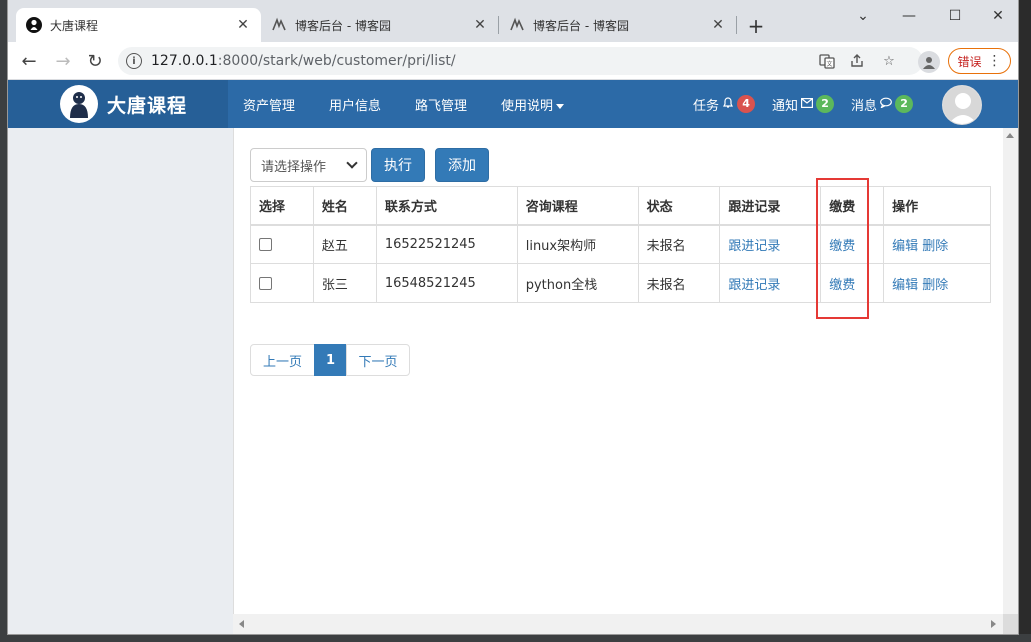 The image size is (1031, 642). Describe the element at coordinates (441, 104) in the screenshot. I see `menu-item-luffy: 路飞管理` at that location.